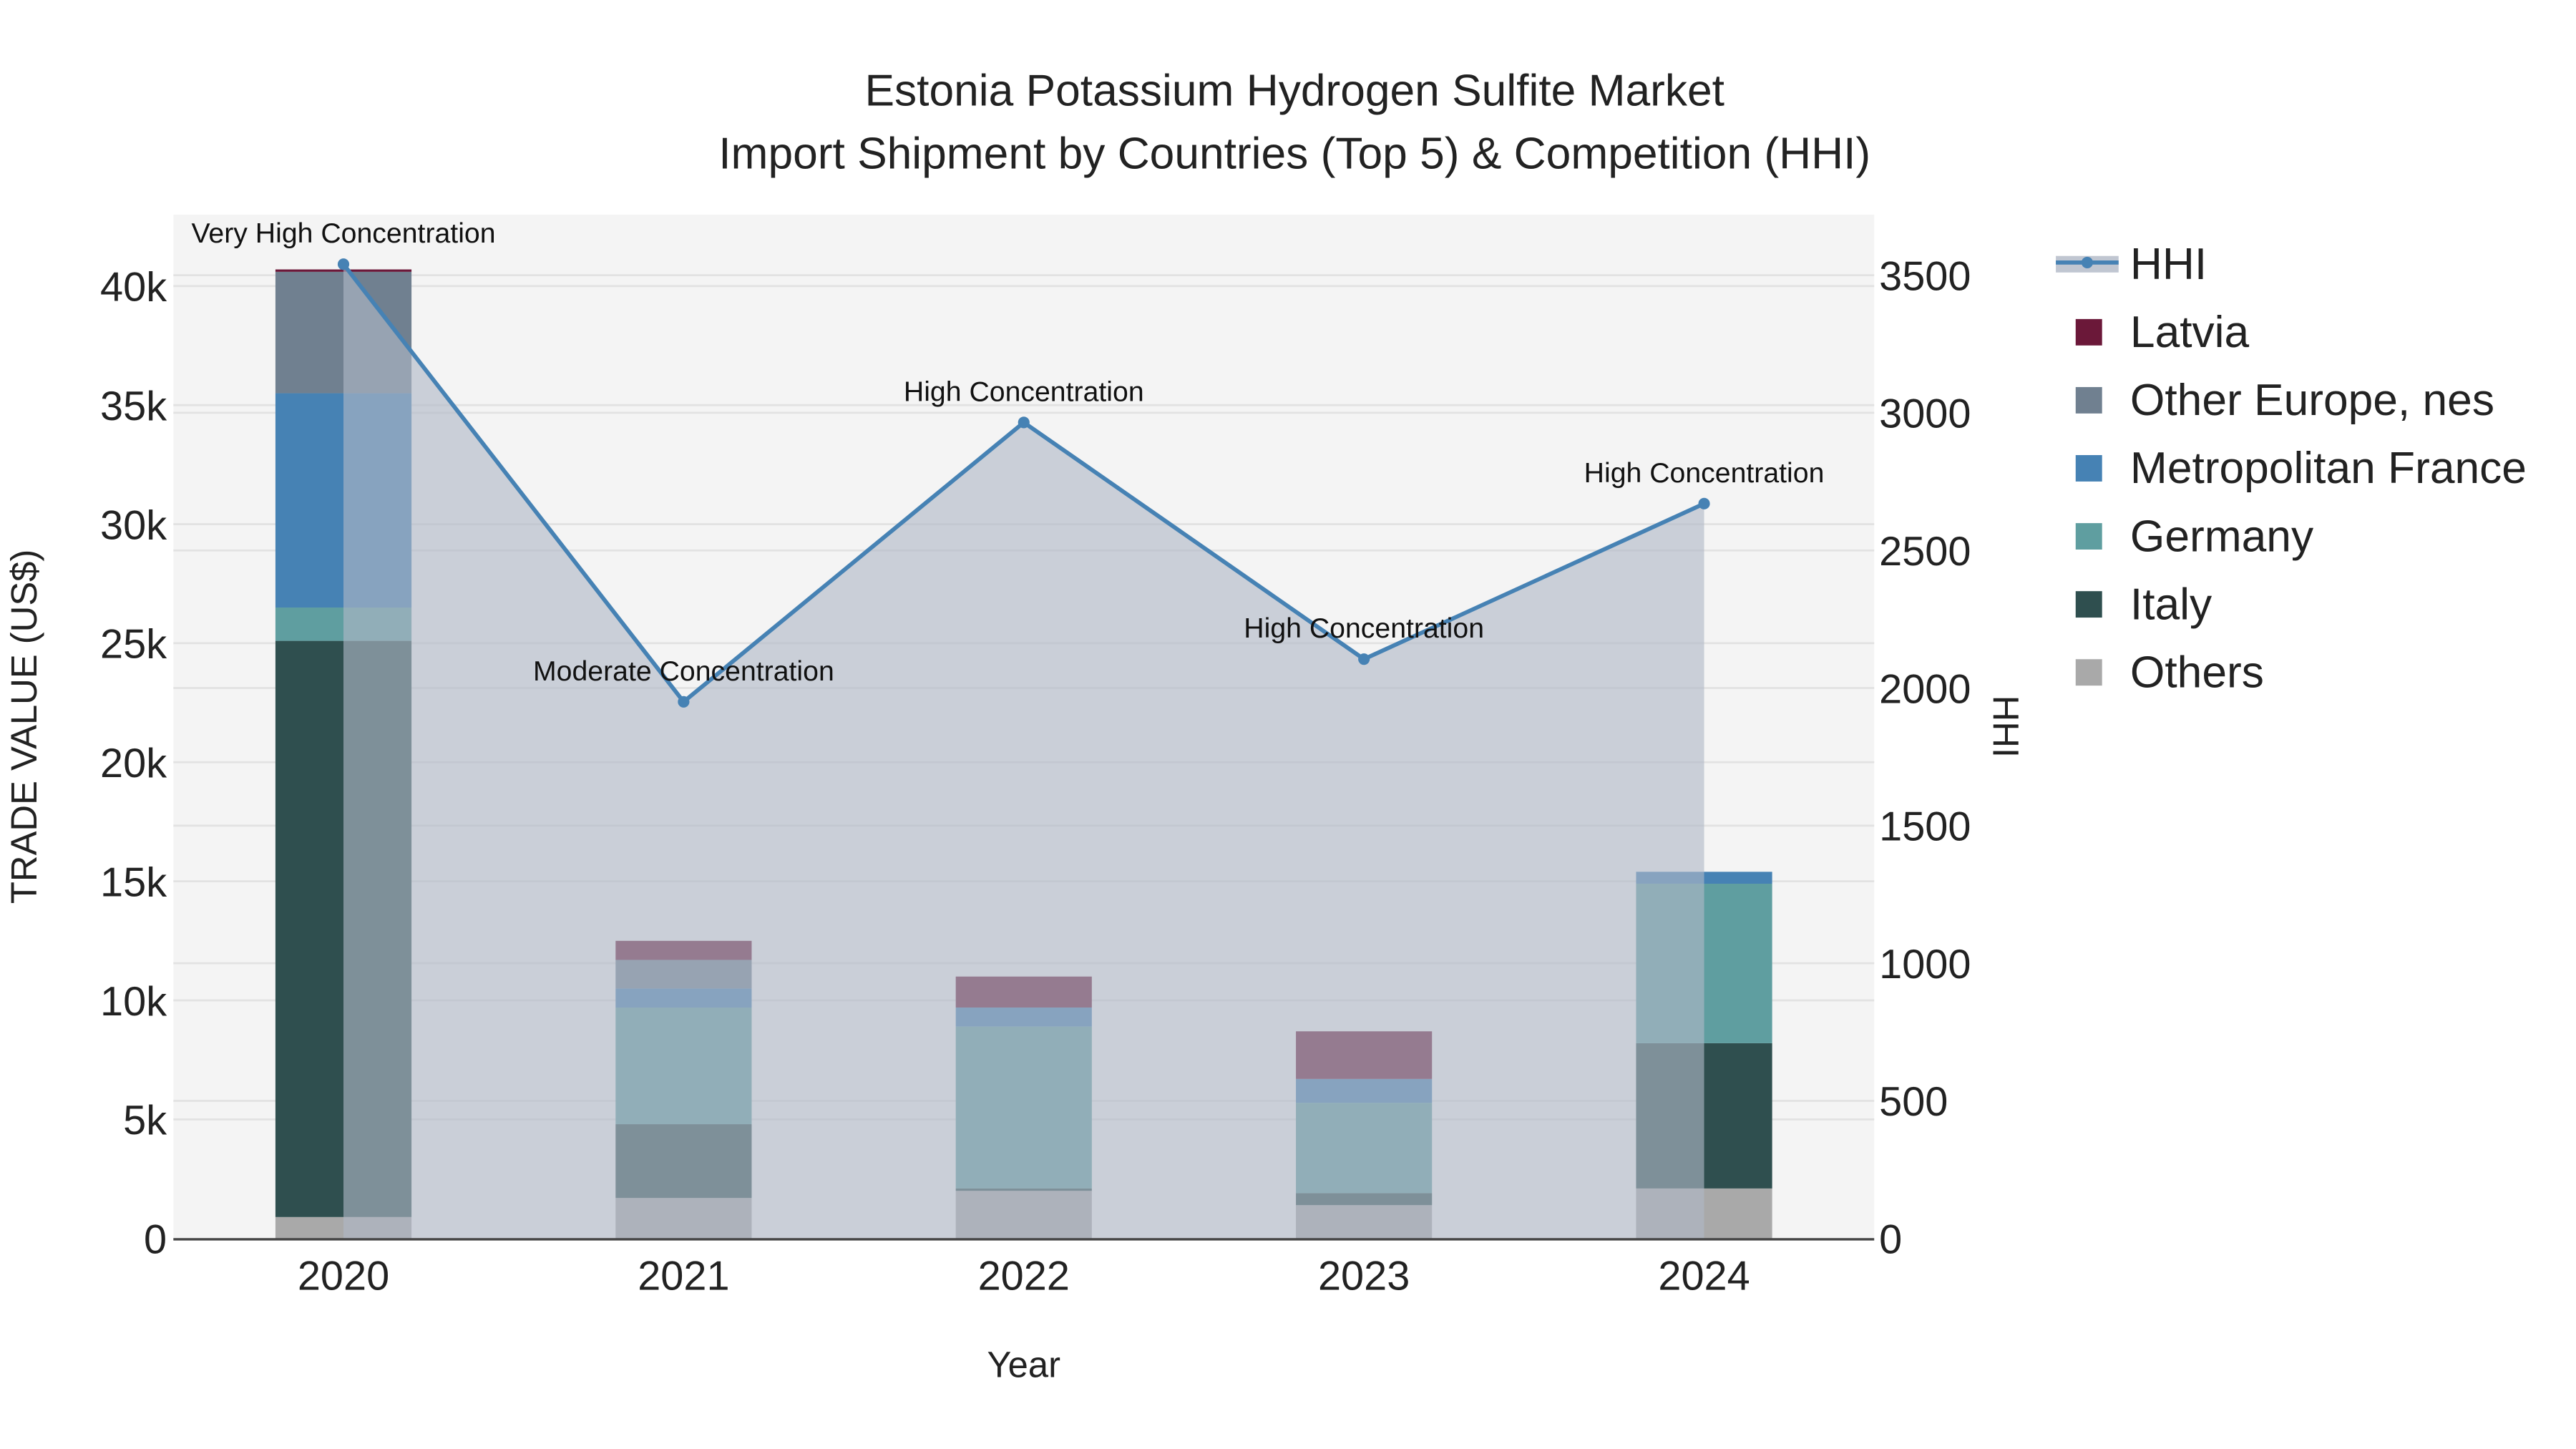 This screenshot has height=1449, width=2576. I want to click on y-tick-label: 35k, so click(133, 407).